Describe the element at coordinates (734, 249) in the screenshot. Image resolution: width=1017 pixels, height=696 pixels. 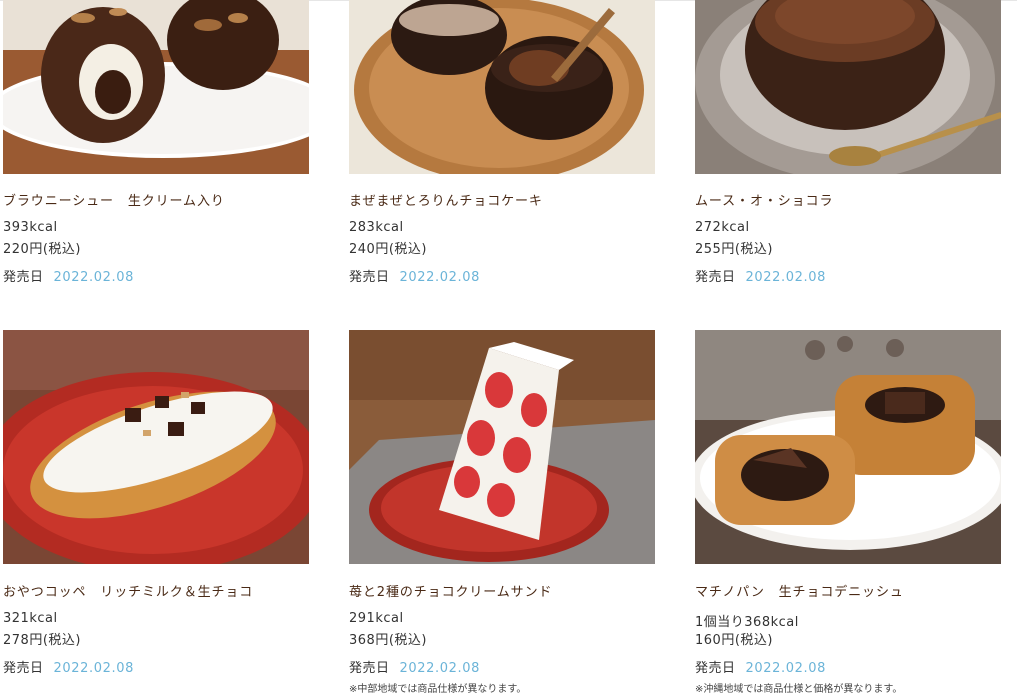
I see `product-price: 255円(税込)` at that location.